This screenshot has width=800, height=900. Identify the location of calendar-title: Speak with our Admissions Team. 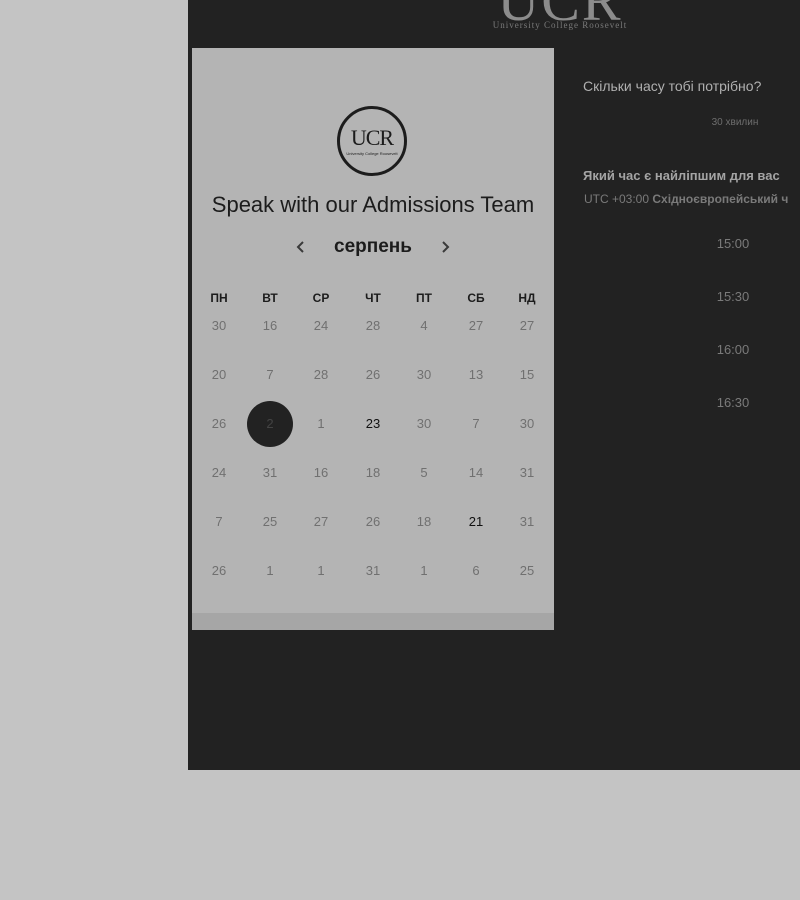
(373, 204).